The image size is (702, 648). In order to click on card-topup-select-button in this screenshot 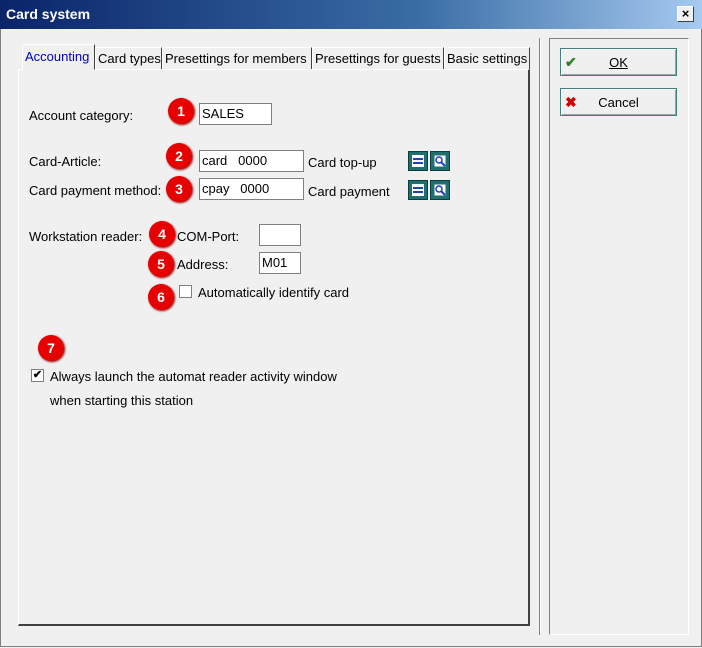, I will do `click(418, 161)`.